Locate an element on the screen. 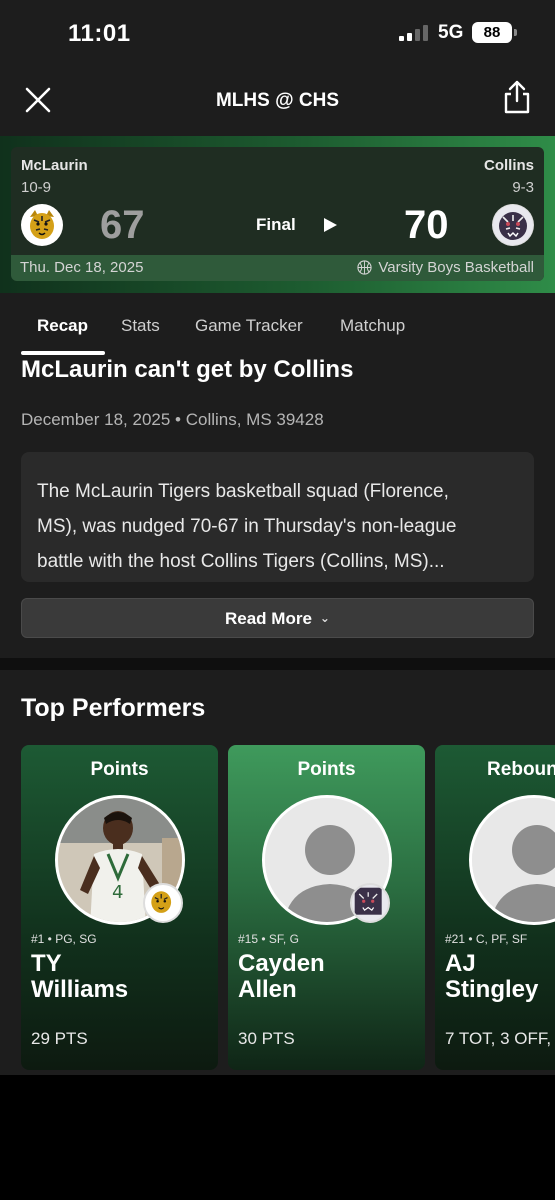  top-nav: MLHS @ CHS is located at coordinates (277, 101).